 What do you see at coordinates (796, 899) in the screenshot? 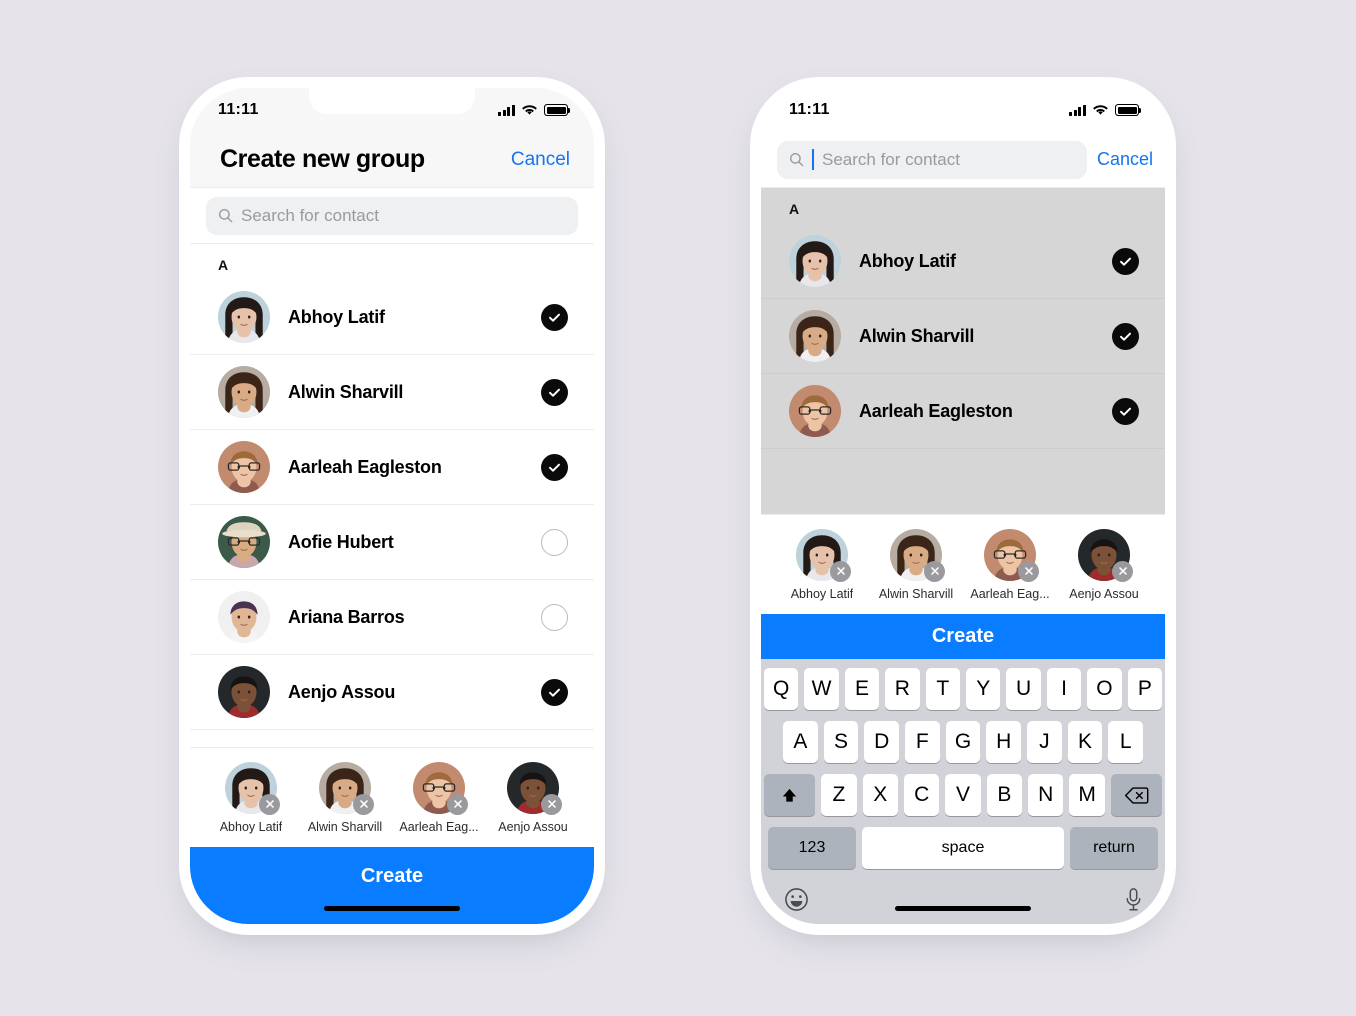
I see `emoji-smiley-icon` at bounding box center [796, 899].